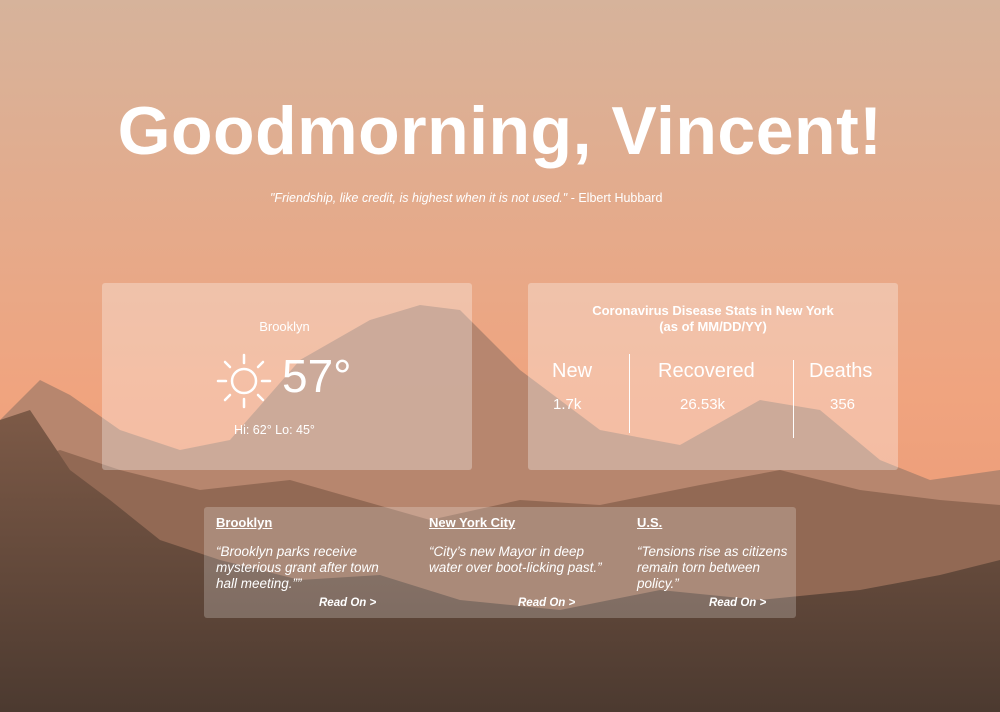 The height and width of the screenshot is (712, 1000). Describe the element at coordinates (572, 371) in the screenshot. I see `stat-new-label: New` at that location.